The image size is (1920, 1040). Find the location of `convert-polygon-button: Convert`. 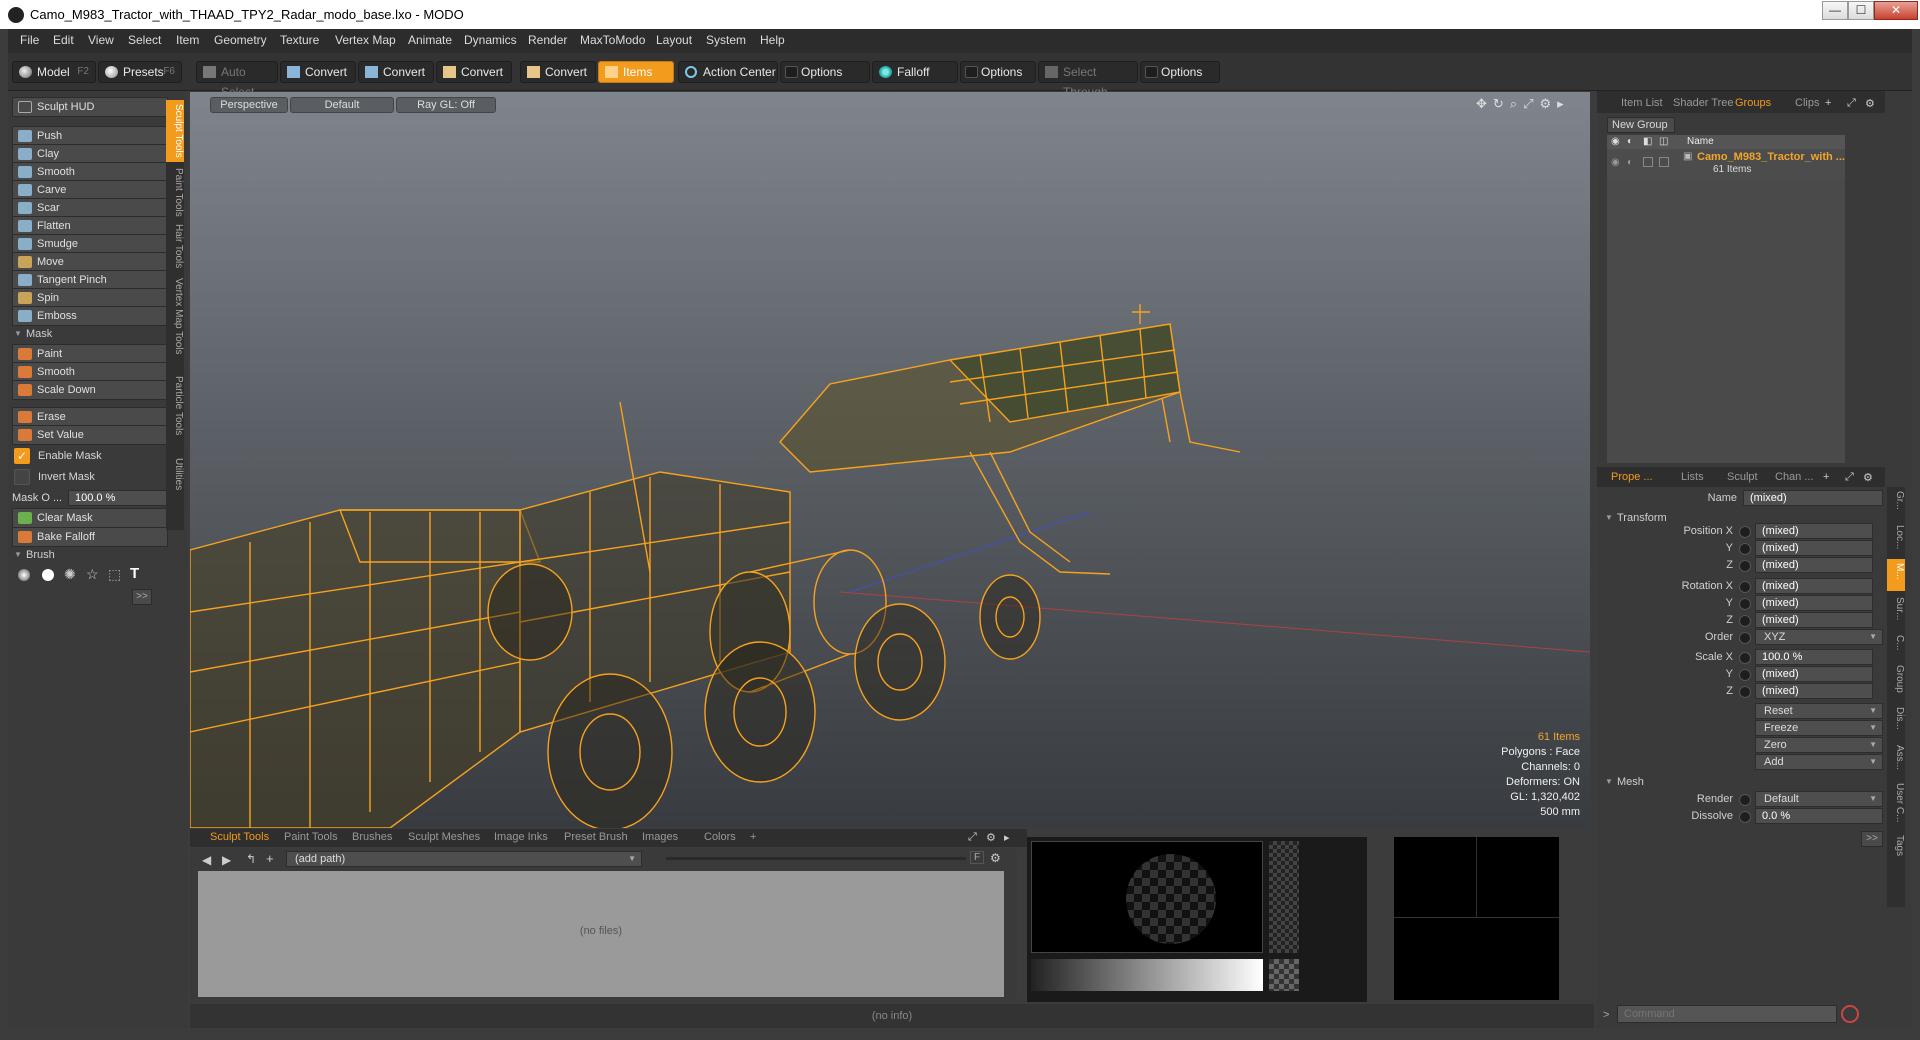

convert-polygon-button: Convert is located at coordinates (474, 72).